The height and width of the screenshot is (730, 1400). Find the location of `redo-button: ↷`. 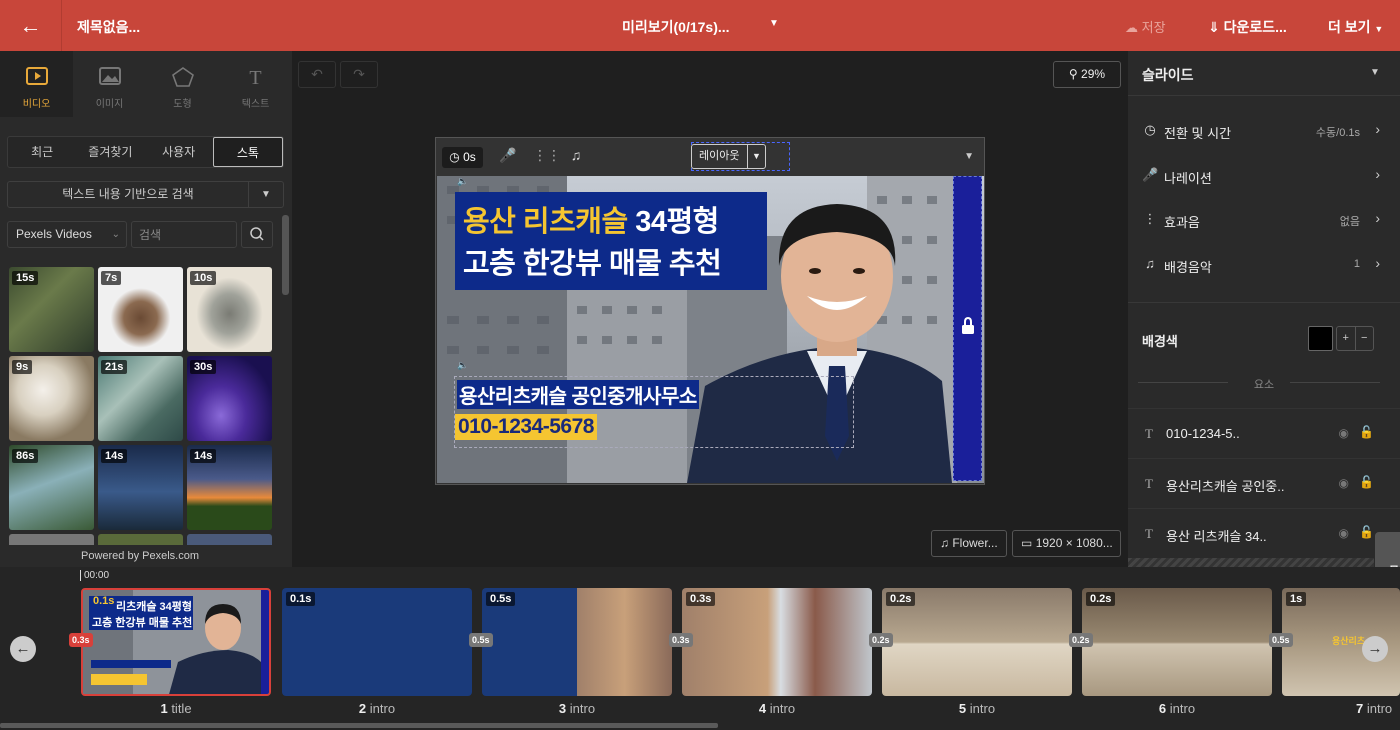

redo-button: ↷ is located at coordinates (359, 74).